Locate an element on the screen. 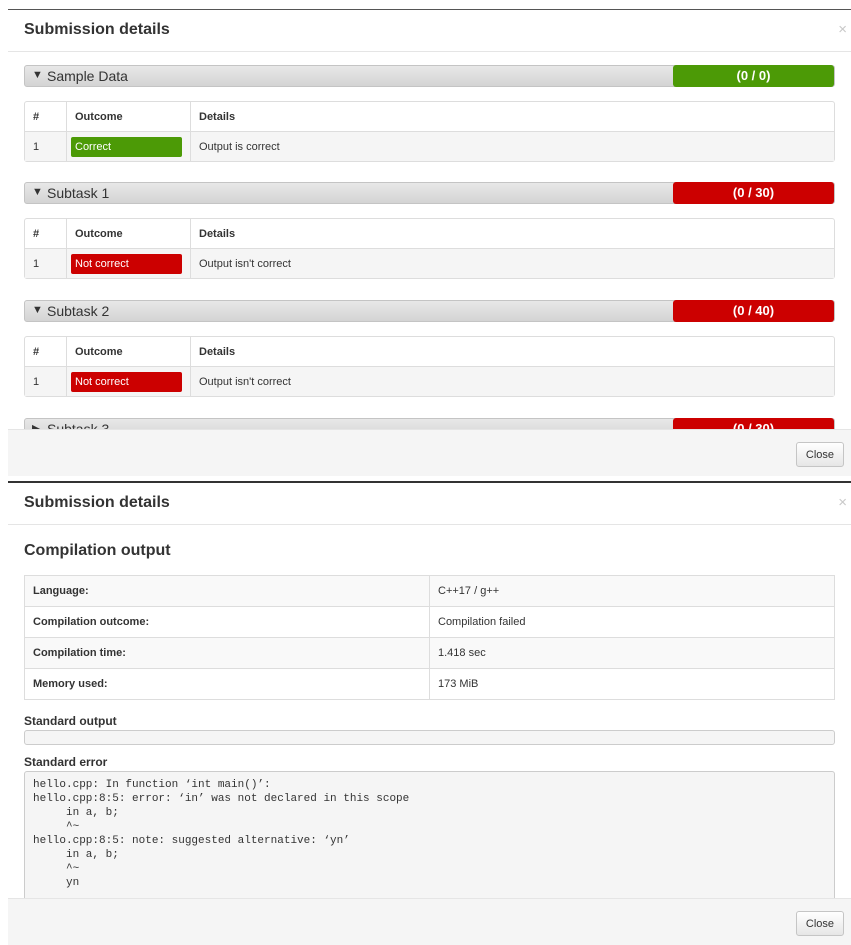 The image size is (851, 945). cell-outcome: Correct is located at coordinates (128, 146).